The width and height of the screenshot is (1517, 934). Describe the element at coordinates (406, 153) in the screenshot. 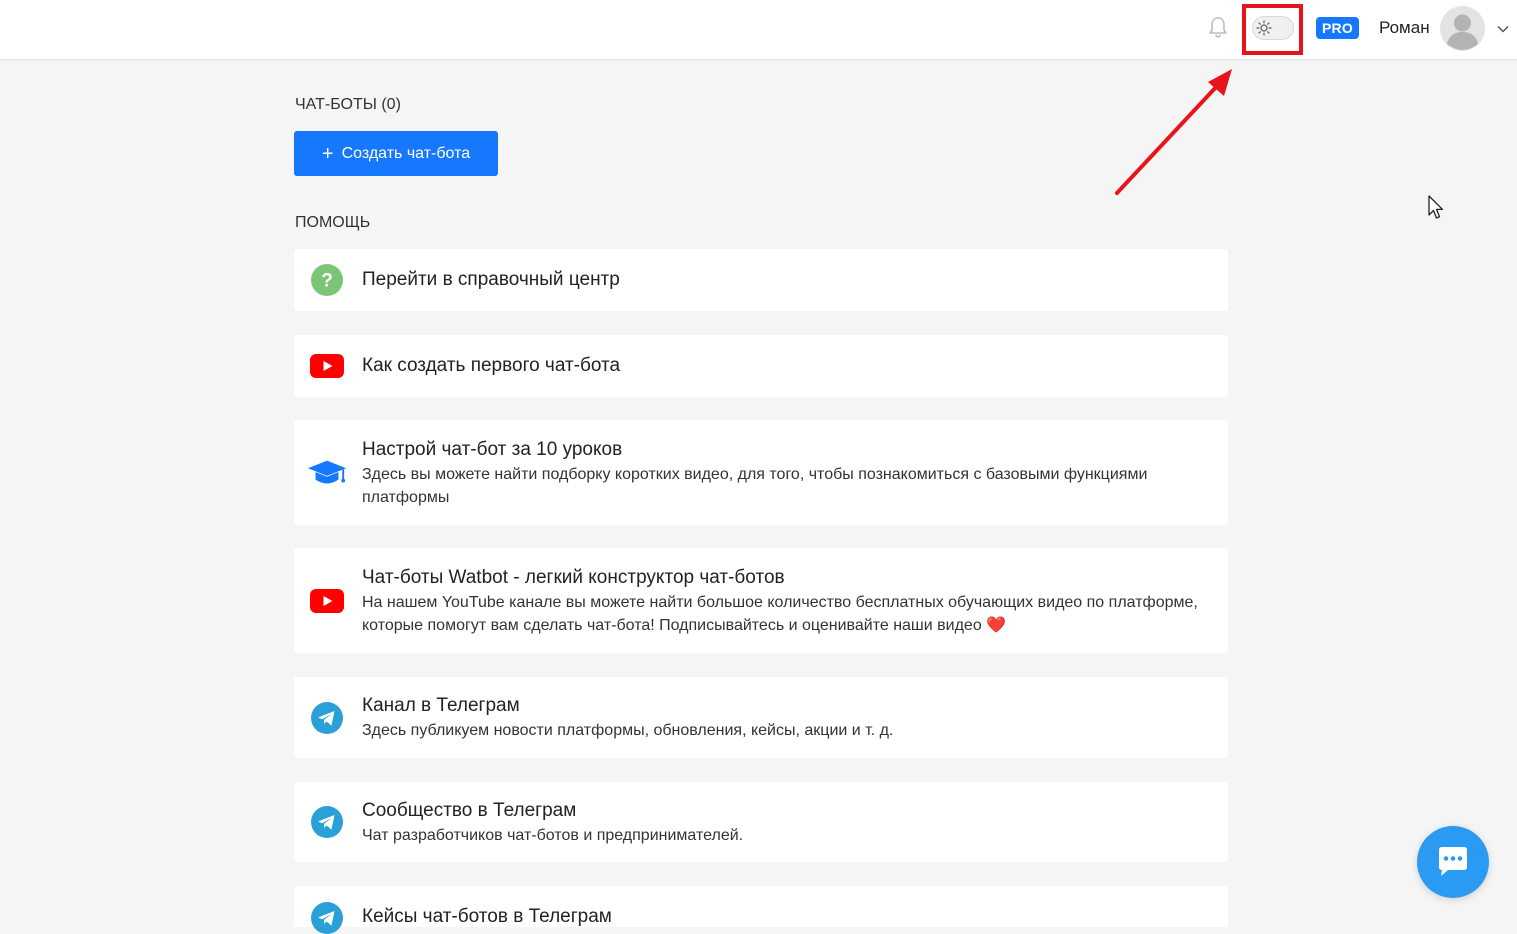

I see `create-chatbot-label: Создать чат-бота` at that location.